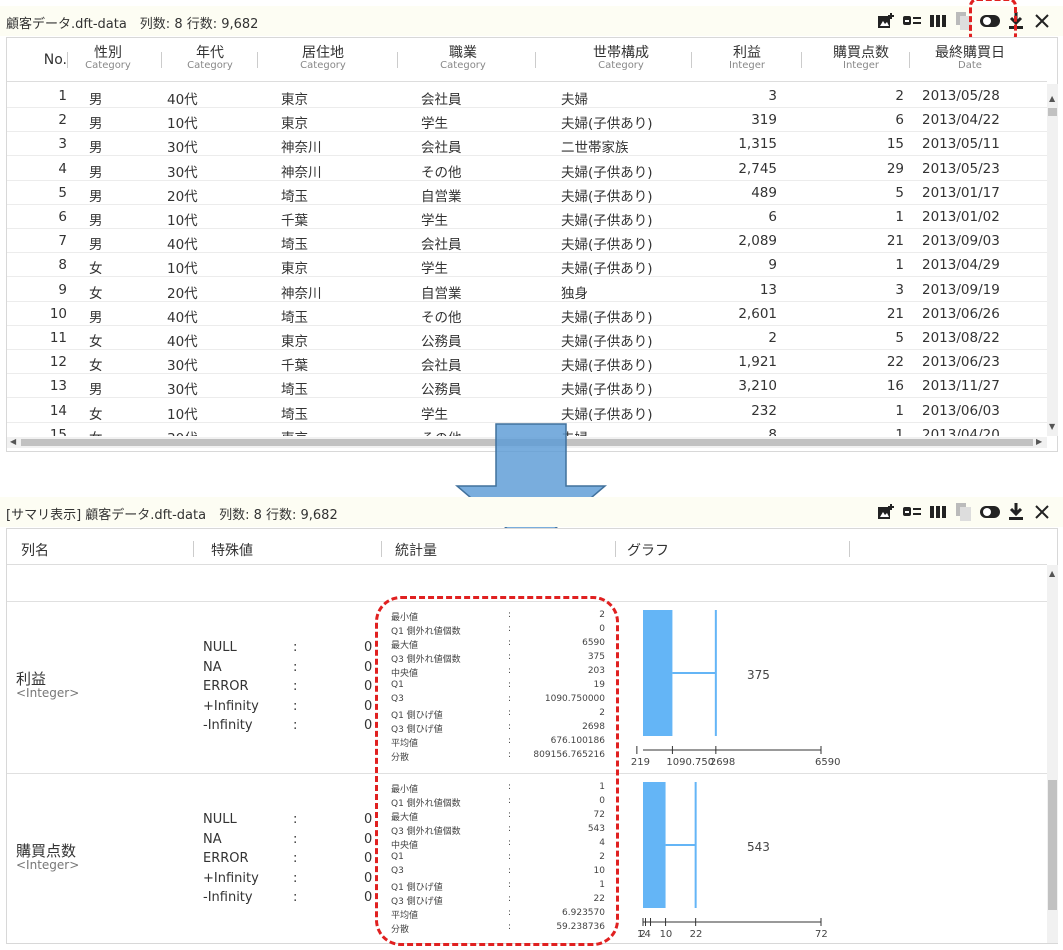  Describe the element at coordinates (55, 60) in the screenshot. I see `column-header-name: No.` at that location.